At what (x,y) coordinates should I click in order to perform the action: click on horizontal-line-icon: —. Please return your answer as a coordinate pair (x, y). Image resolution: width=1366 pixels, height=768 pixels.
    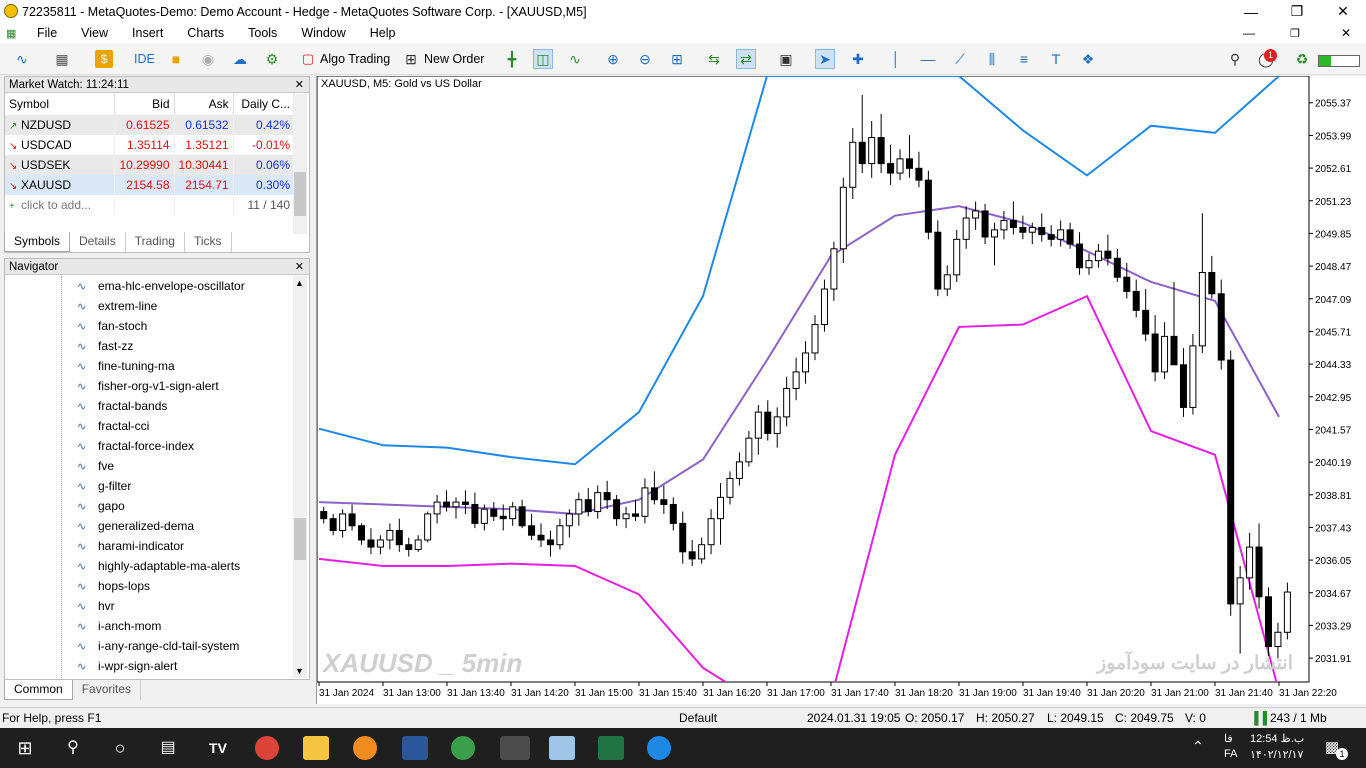
    Looking at the image, I should click on (928, 59).